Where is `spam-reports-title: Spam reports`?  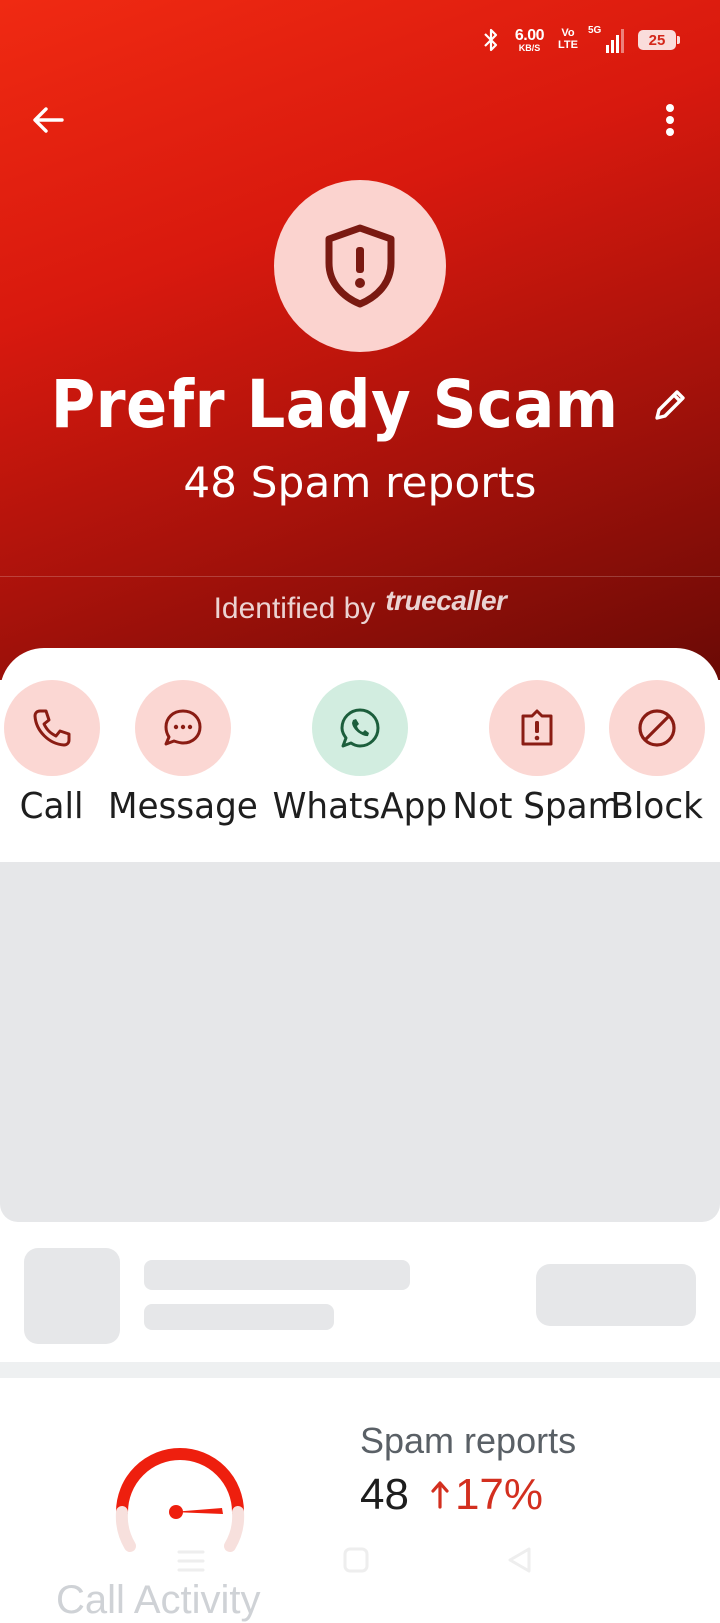
spam-reports-title: Spam reports is located at coordinates (468, 1440).